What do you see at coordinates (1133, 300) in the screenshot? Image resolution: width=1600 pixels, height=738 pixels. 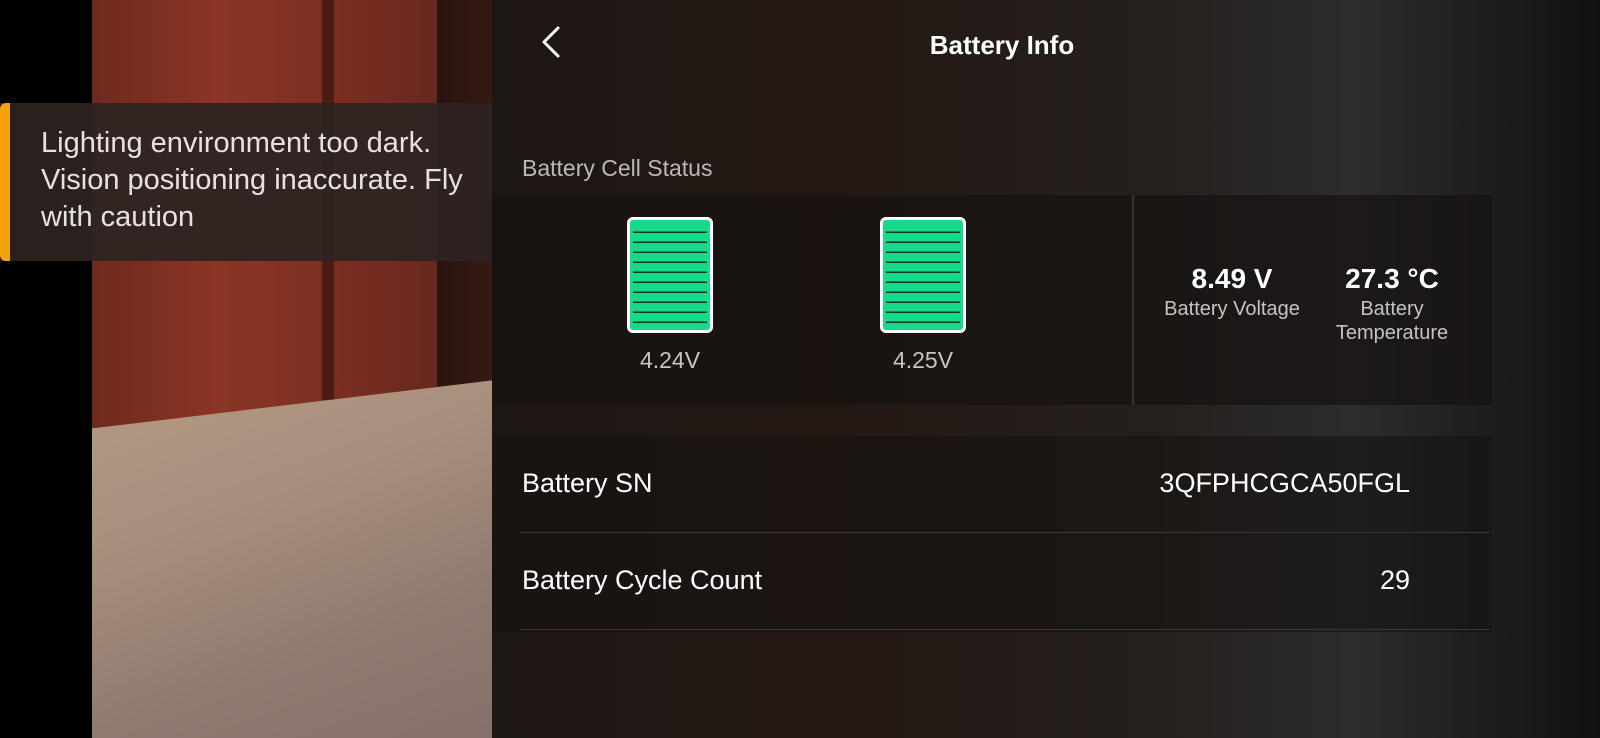 I see `card-divider` at bounding box center [1133, 300].